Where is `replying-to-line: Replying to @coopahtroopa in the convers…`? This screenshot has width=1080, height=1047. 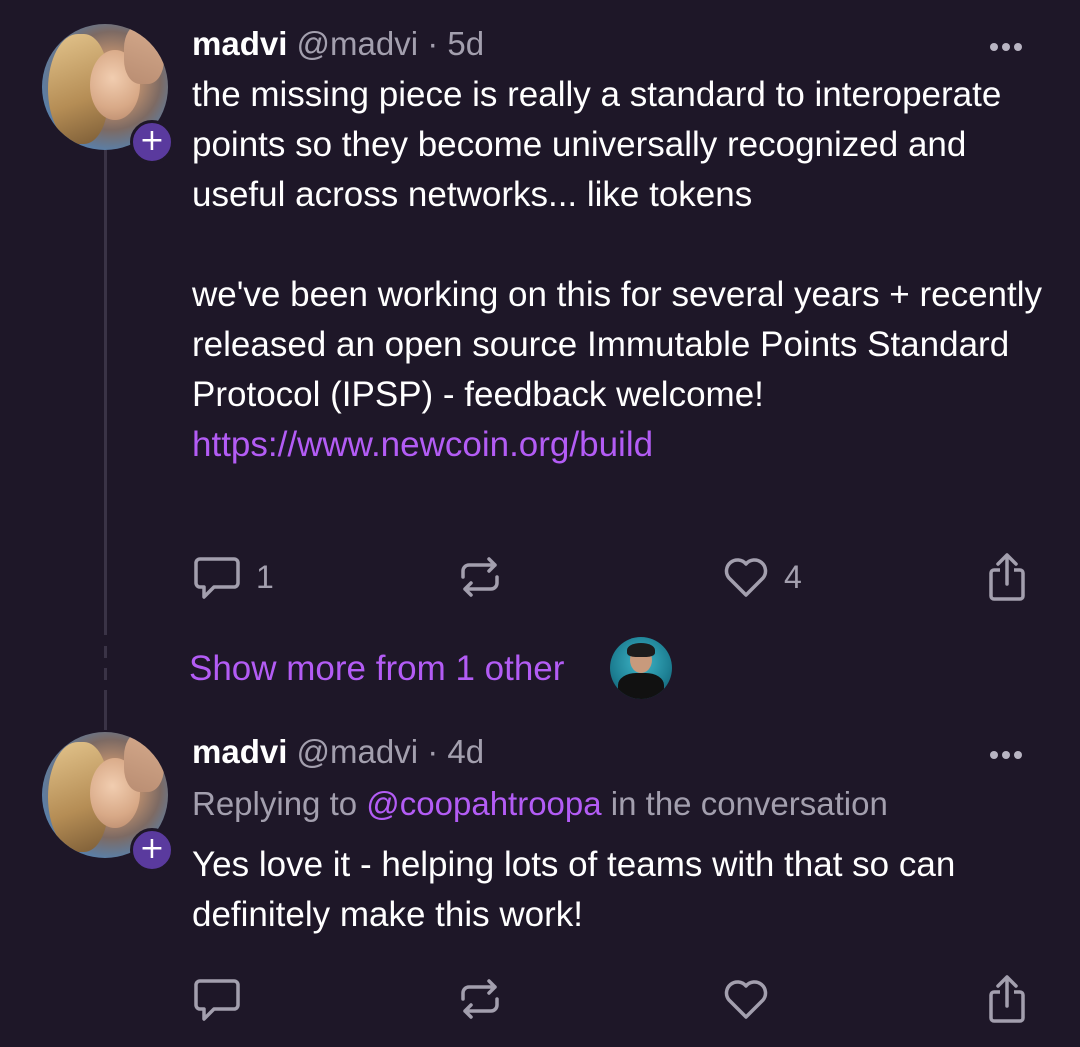 replying-to-line: Replying to @coopahtroopa in the convers… is located at coordinates (540, 804).